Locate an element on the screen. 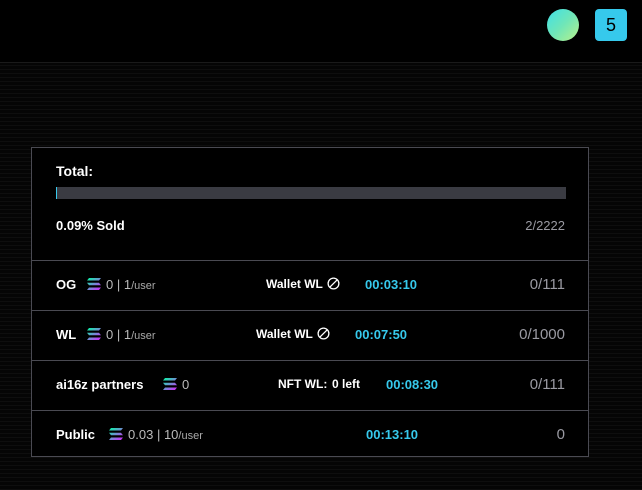 Image resolution: width=642 pixels, height=490 pixels. phase-price: 0.03 | 10/user is located at coordinates (165, 434).